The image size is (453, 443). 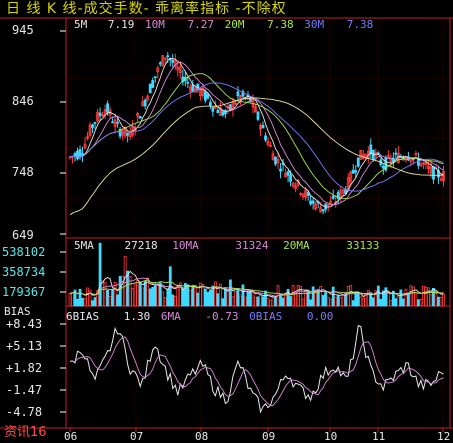 What do you see at coordinates (24, 324) in the screenshot?
I see `bias-tick-8.43: +8.43` at bounding box center [24, 324].